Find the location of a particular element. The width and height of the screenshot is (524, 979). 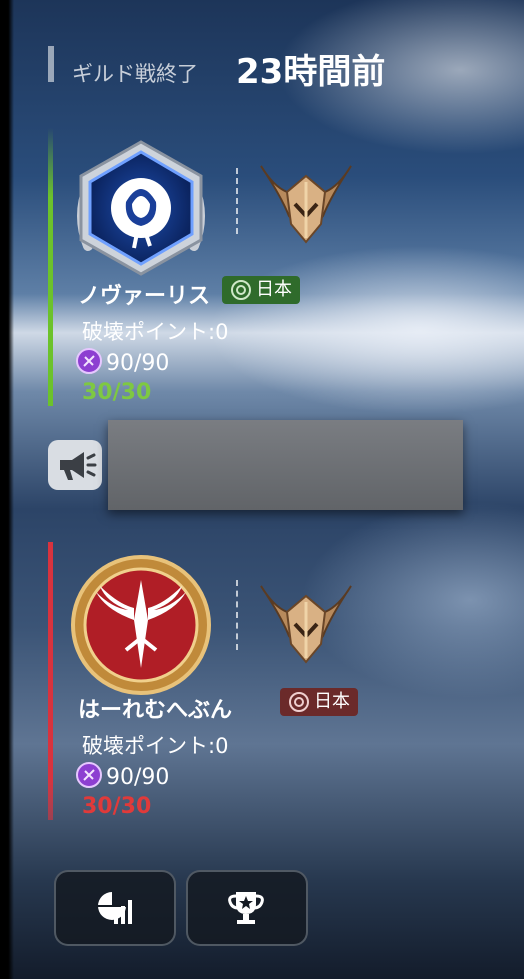

rose-emblem-icon is located at coordinates (141, 208).